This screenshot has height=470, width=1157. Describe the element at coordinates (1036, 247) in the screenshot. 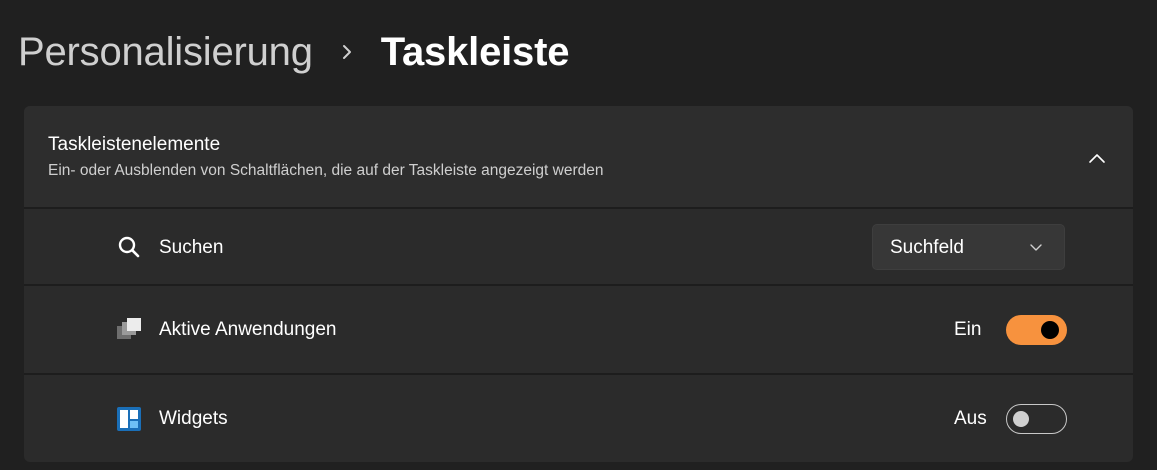

I see `chevron-down-icon` at that location.